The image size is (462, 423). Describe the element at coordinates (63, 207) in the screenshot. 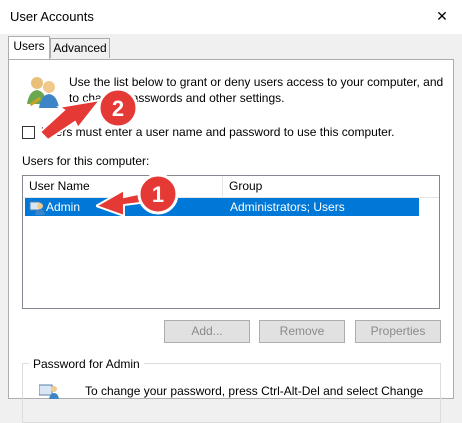

I see `user-name-cell: Admin` at that location.